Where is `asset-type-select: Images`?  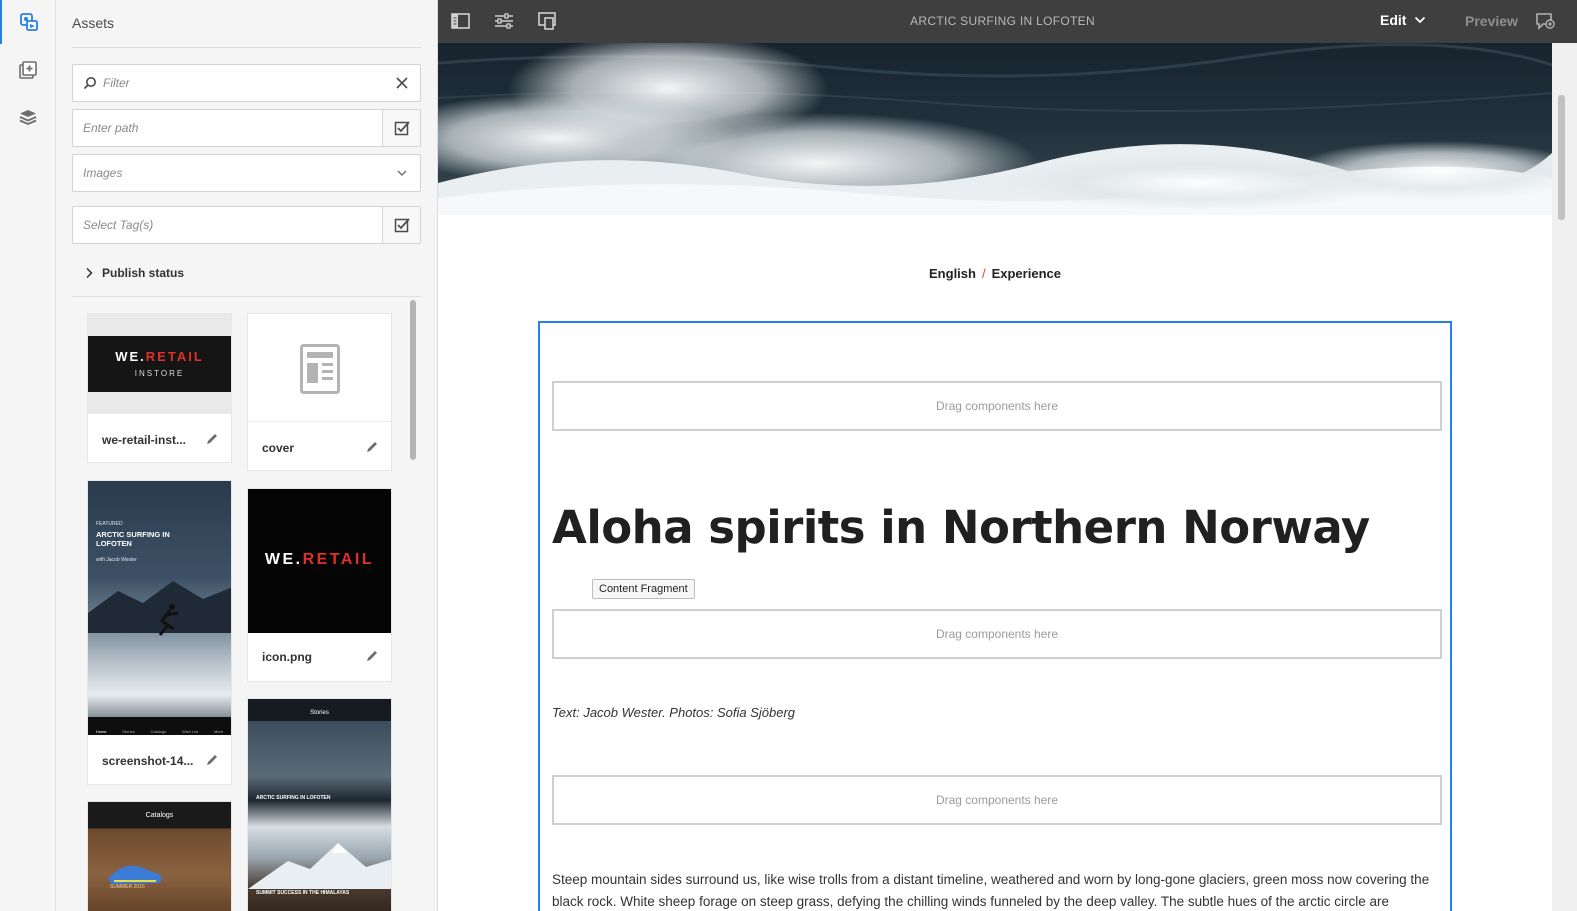
asset-type-select: Images is located at coordinates (246, 173).